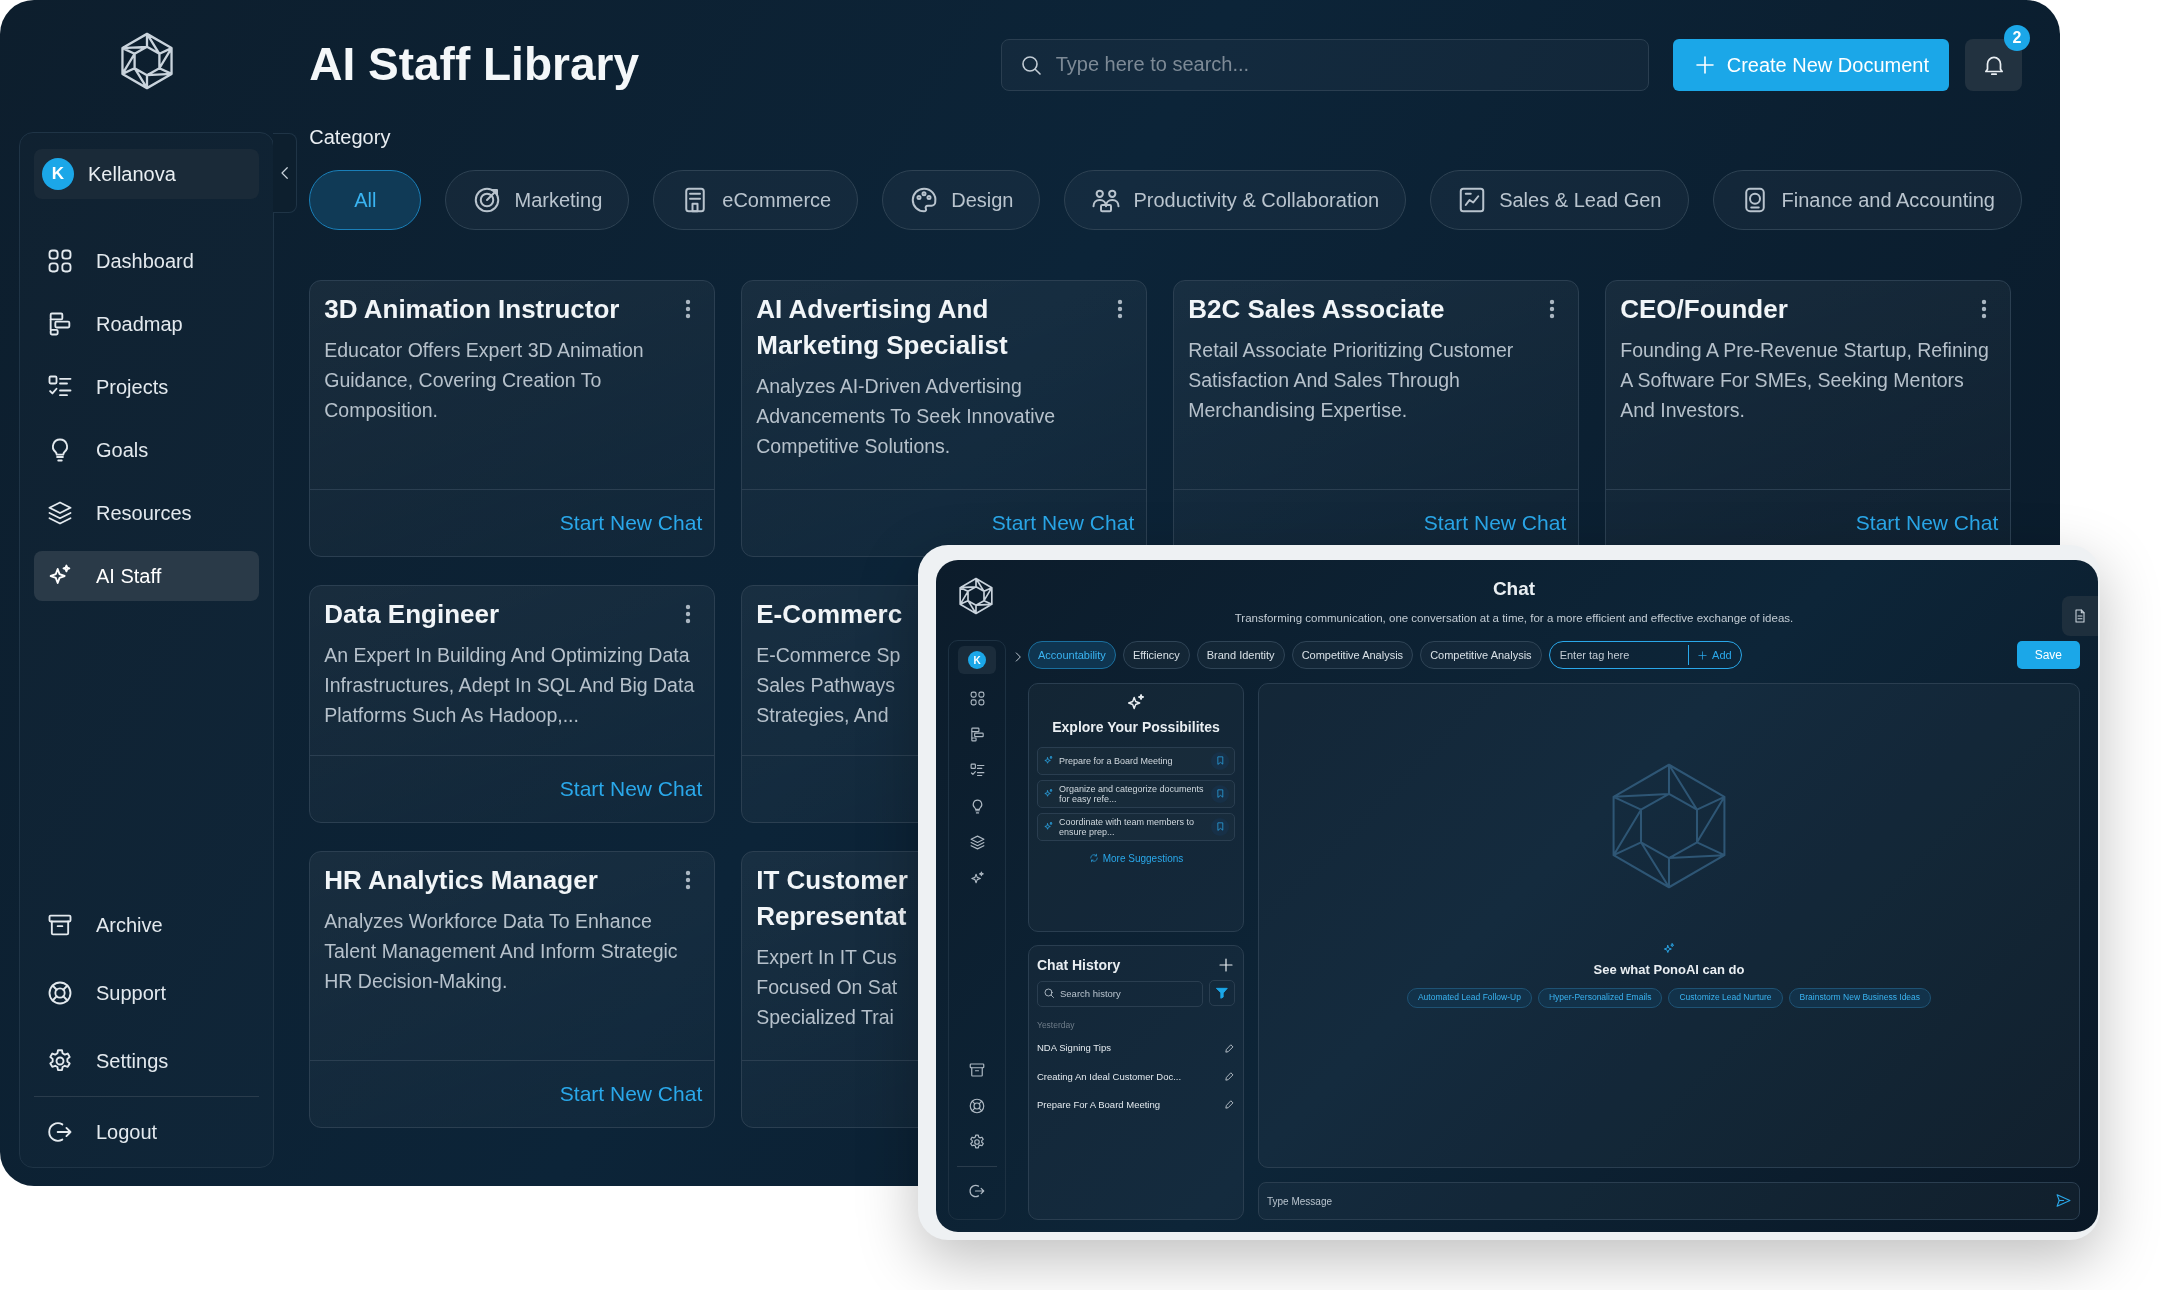  I want to click on sidebar-item: Dashboard, so click(147, 261).